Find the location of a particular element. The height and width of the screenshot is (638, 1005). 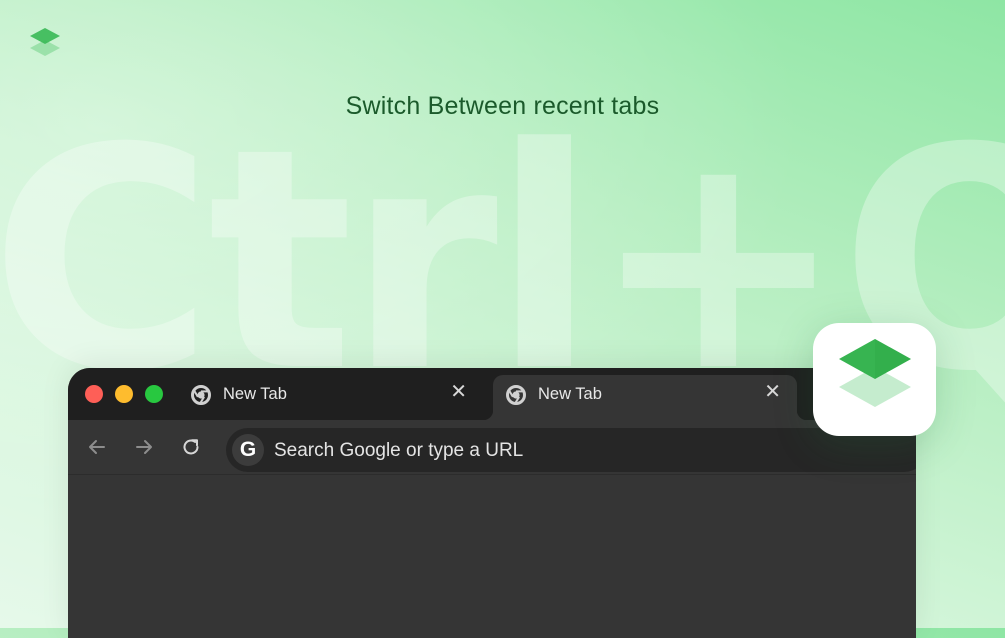

browser-toolbar: G Search Google or type a URL is located at coordinates (492, 447).